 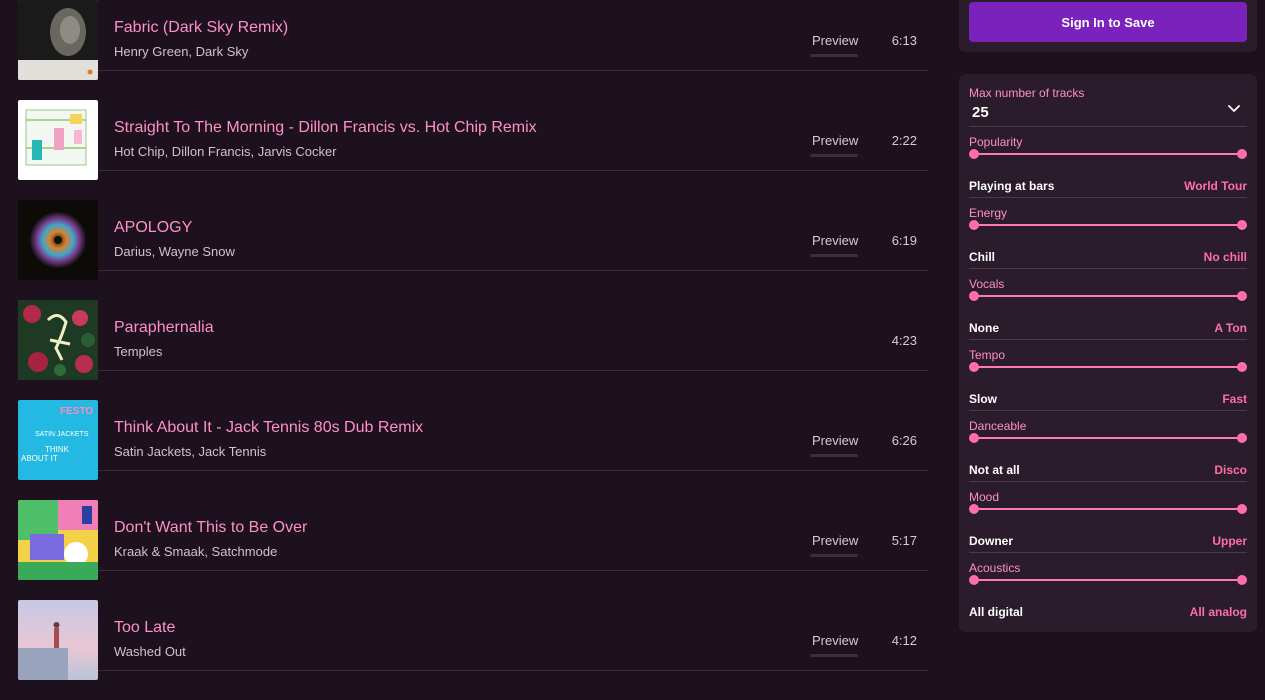 I want to click on cover-text: THINK, so click(x=57, y=449).